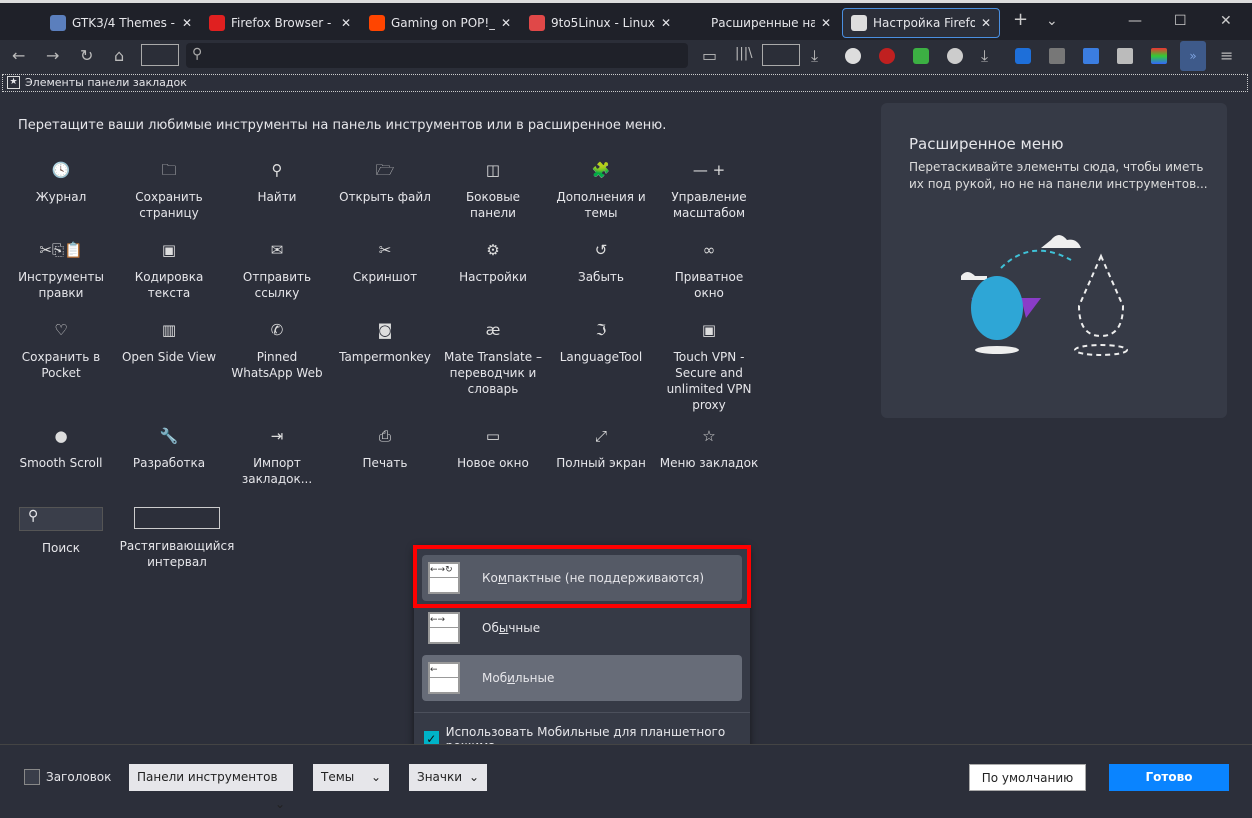 This screenshot has width=1252, height=818. What do you see at coordinates (493, 449) in the screenshot?
I see `palette-item: ▭ Новое окно` at bounding box center [493, 449].